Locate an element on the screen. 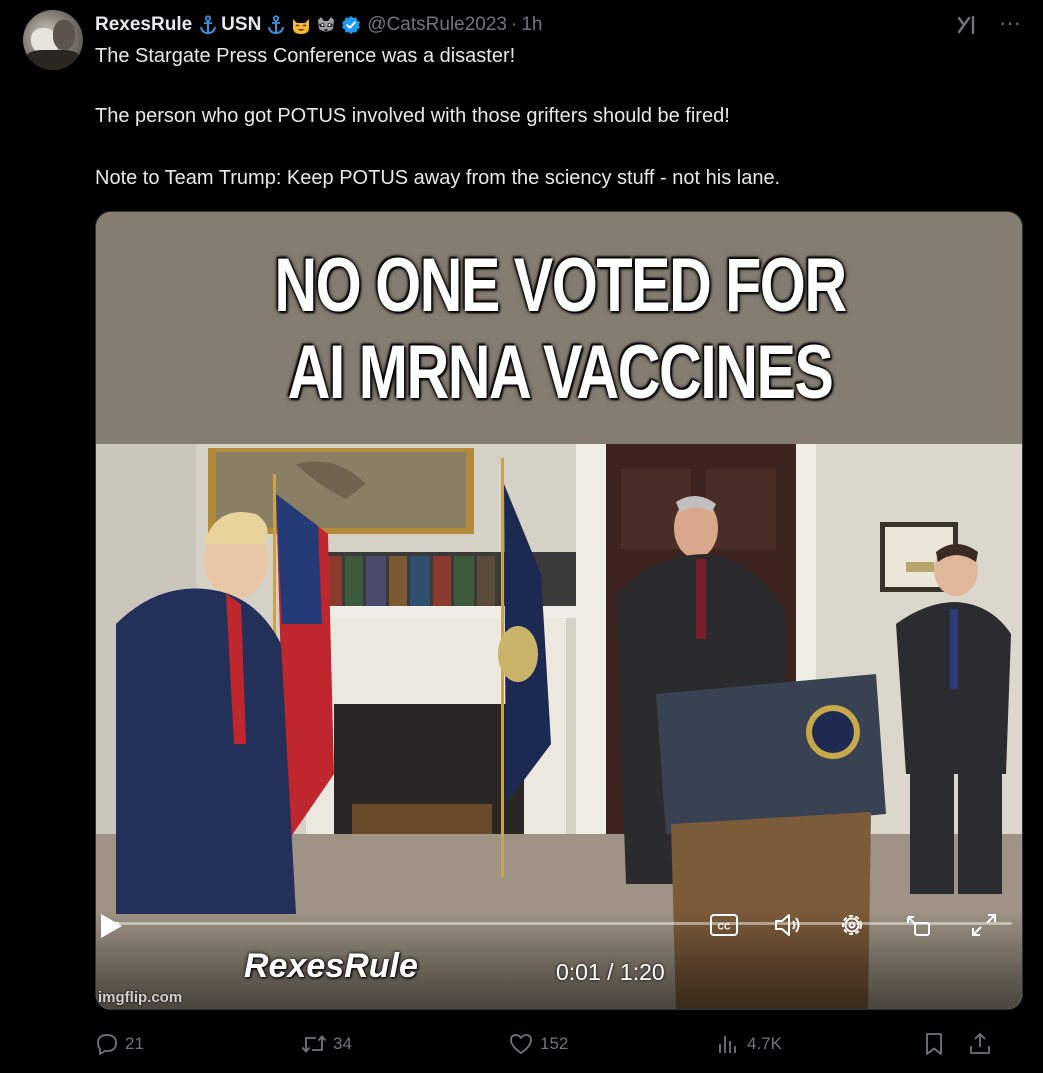 The image size is (1043, 1073). reply-icon is located at coordinates (107, 1044).